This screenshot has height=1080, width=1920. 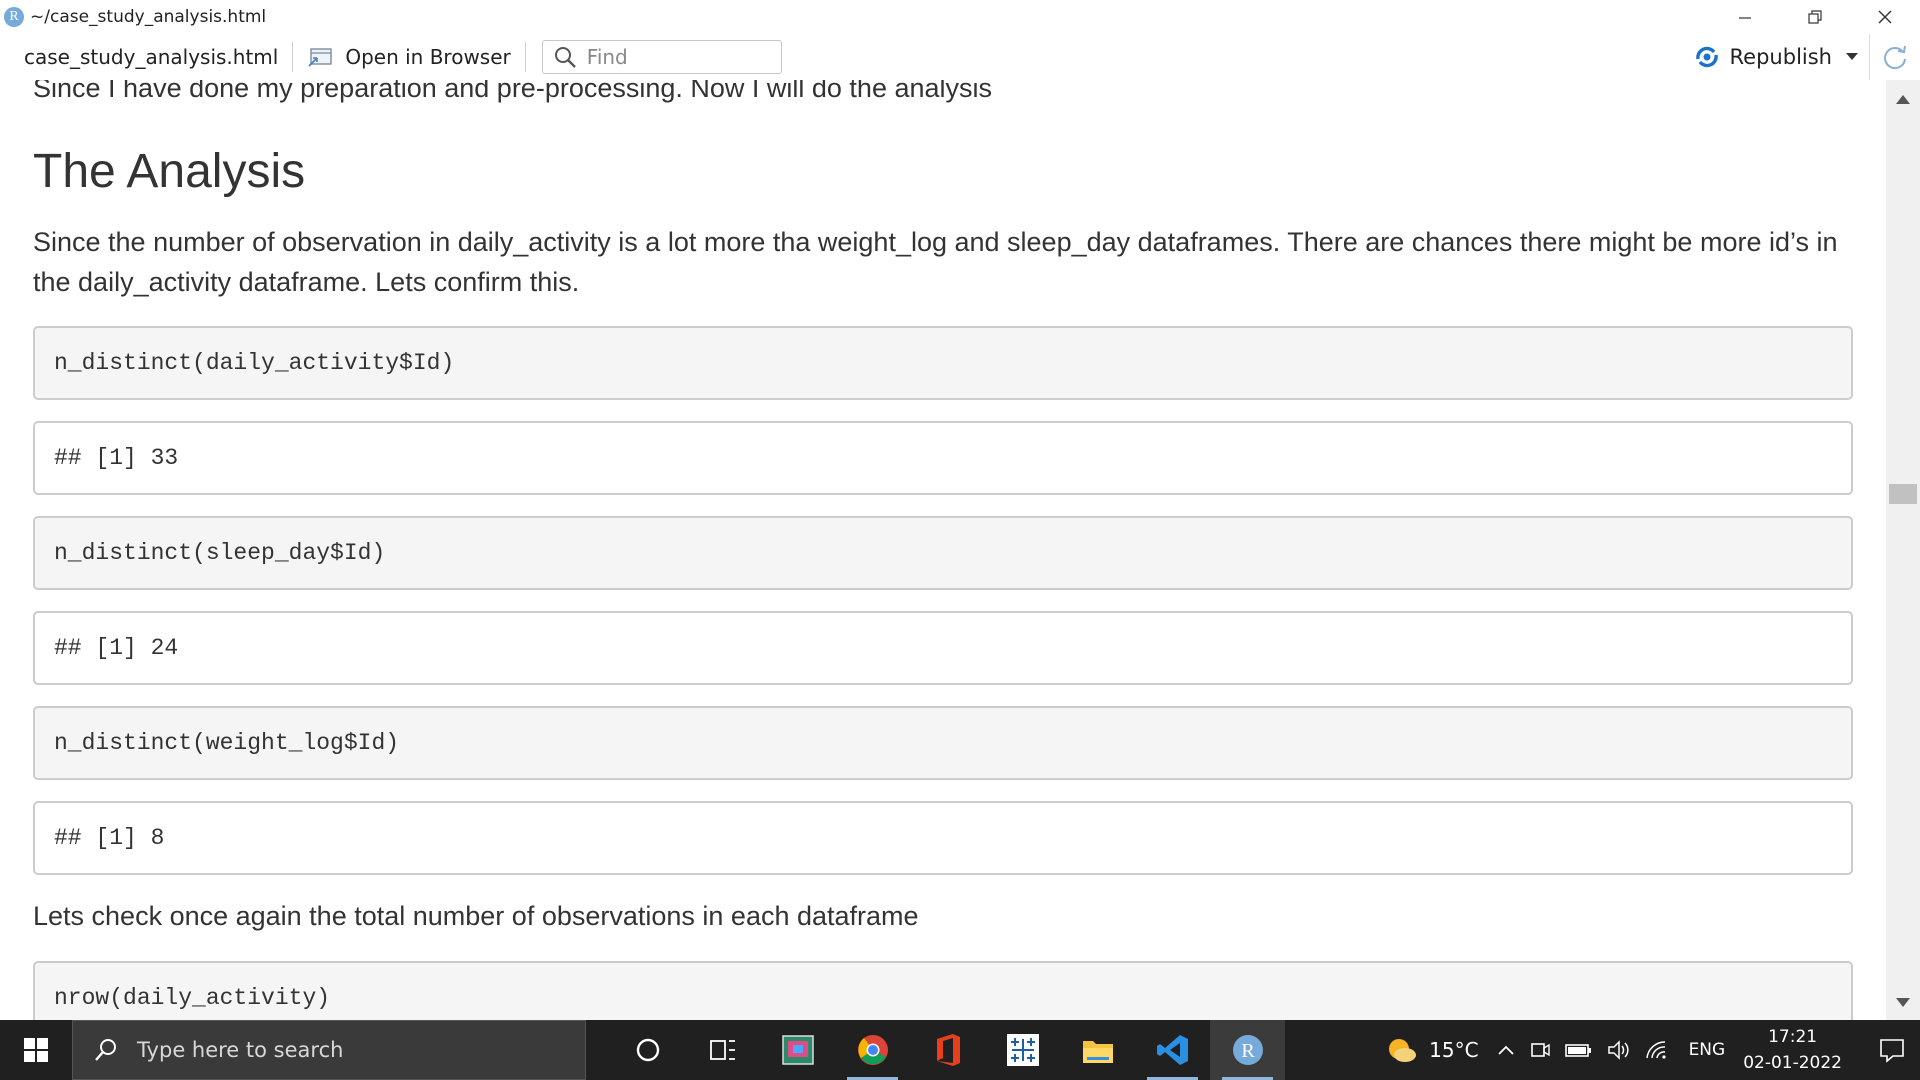 What do you see at coordinates (960, 17) in the screenshot?
I see `window-titlebar: R ~/case_study_analysis.html` at bounding box center [960, 17].